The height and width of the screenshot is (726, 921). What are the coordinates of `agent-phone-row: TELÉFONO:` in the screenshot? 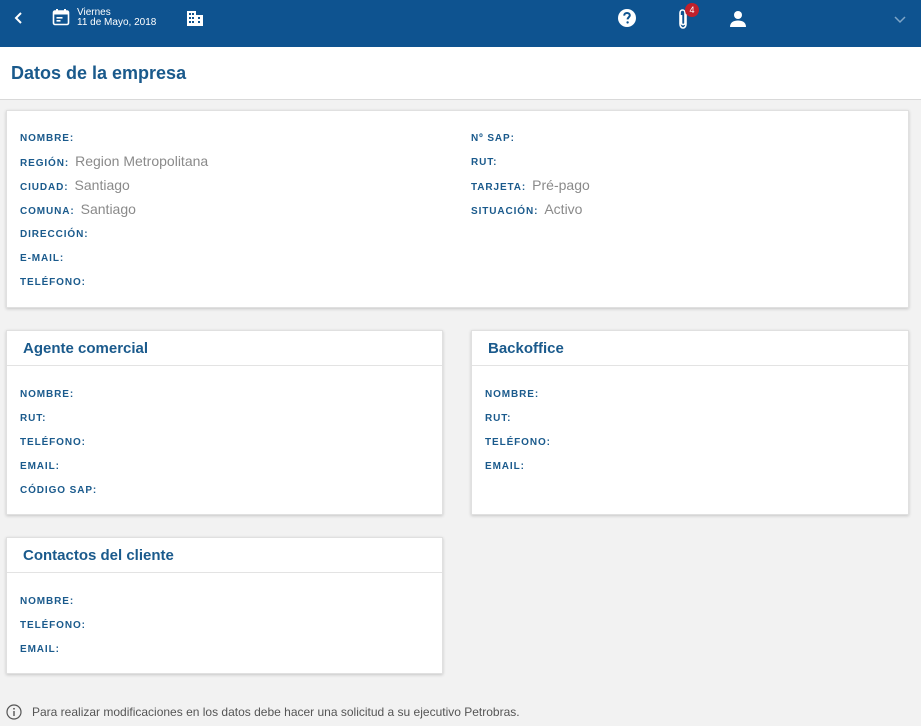 It's located at (53, 442).